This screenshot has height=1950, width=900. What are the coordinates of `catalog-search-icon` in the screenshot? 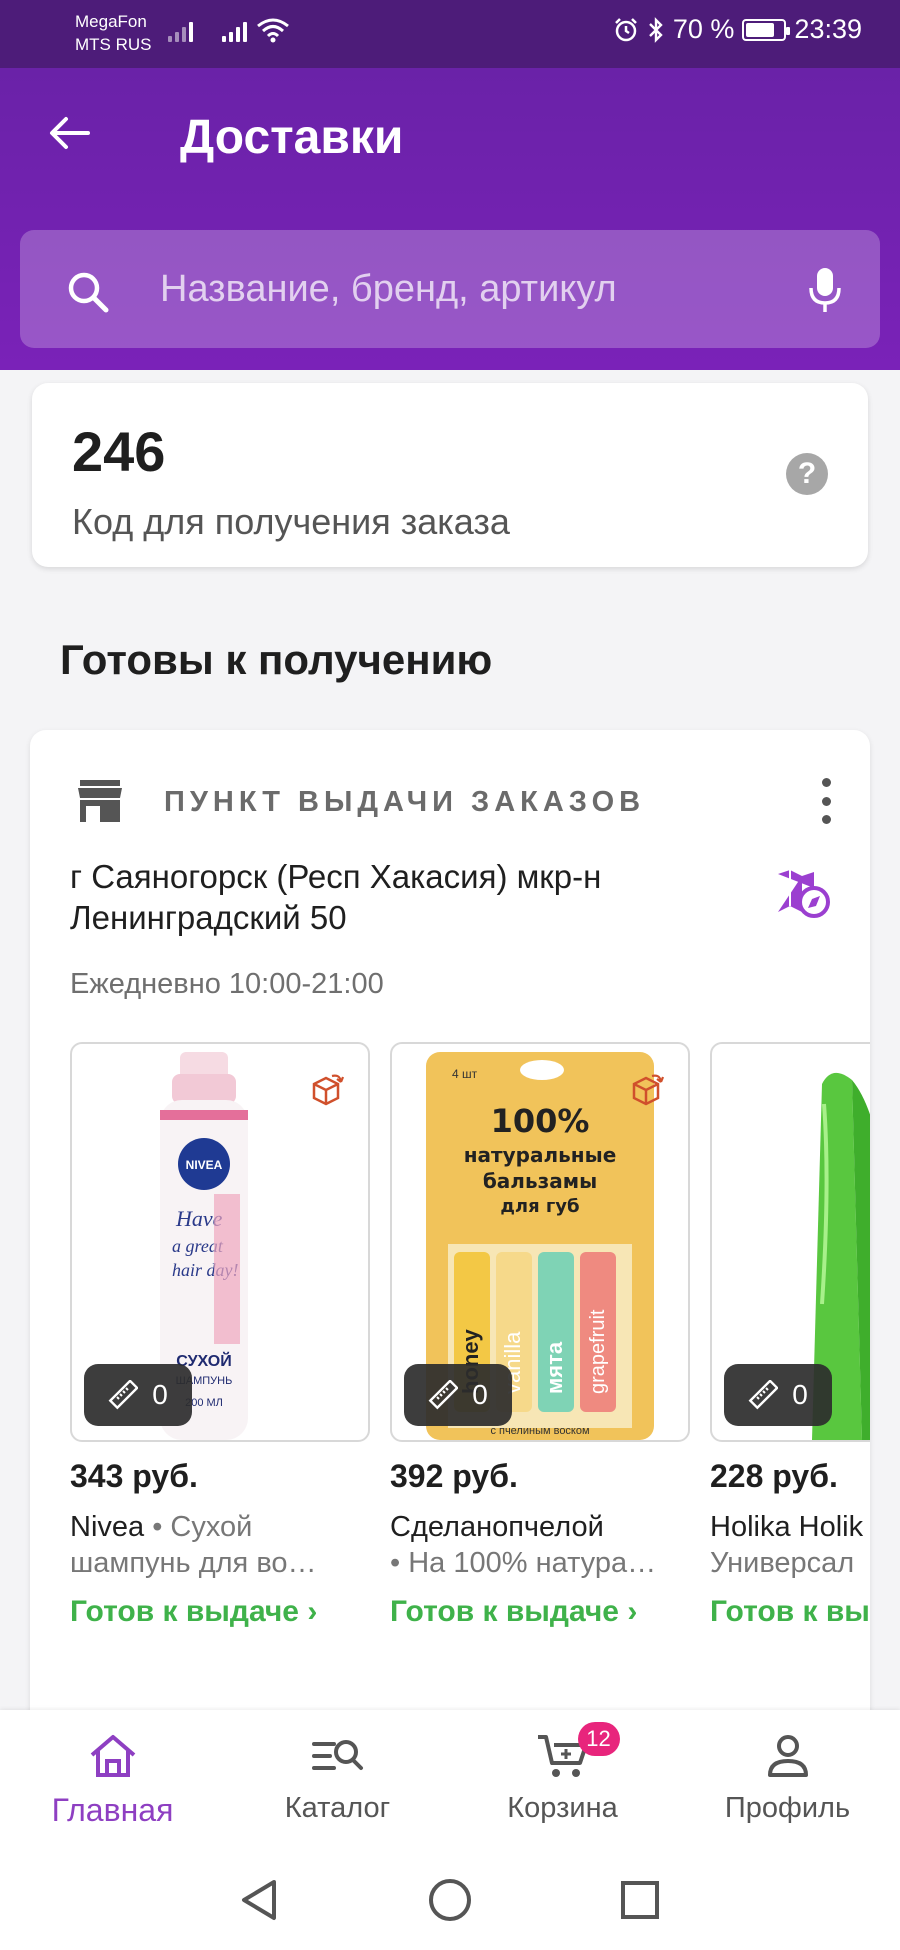 It's located at (337, 1755).